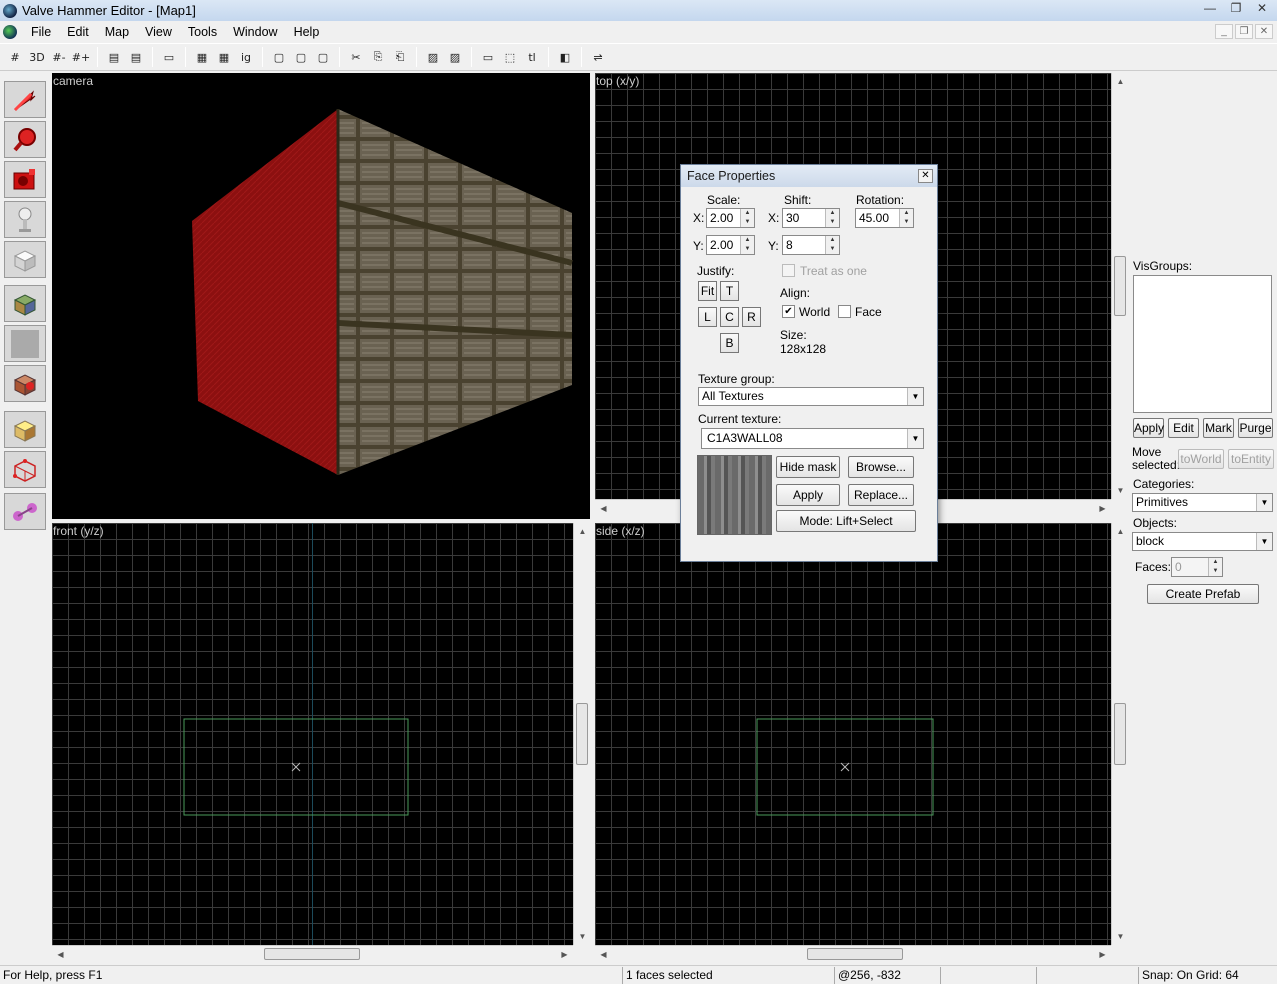 The width and height of the screenshot is (1277, 984). I want to click on top-vertical-scrollbar: ▲ ▼, so click(1119, 286).